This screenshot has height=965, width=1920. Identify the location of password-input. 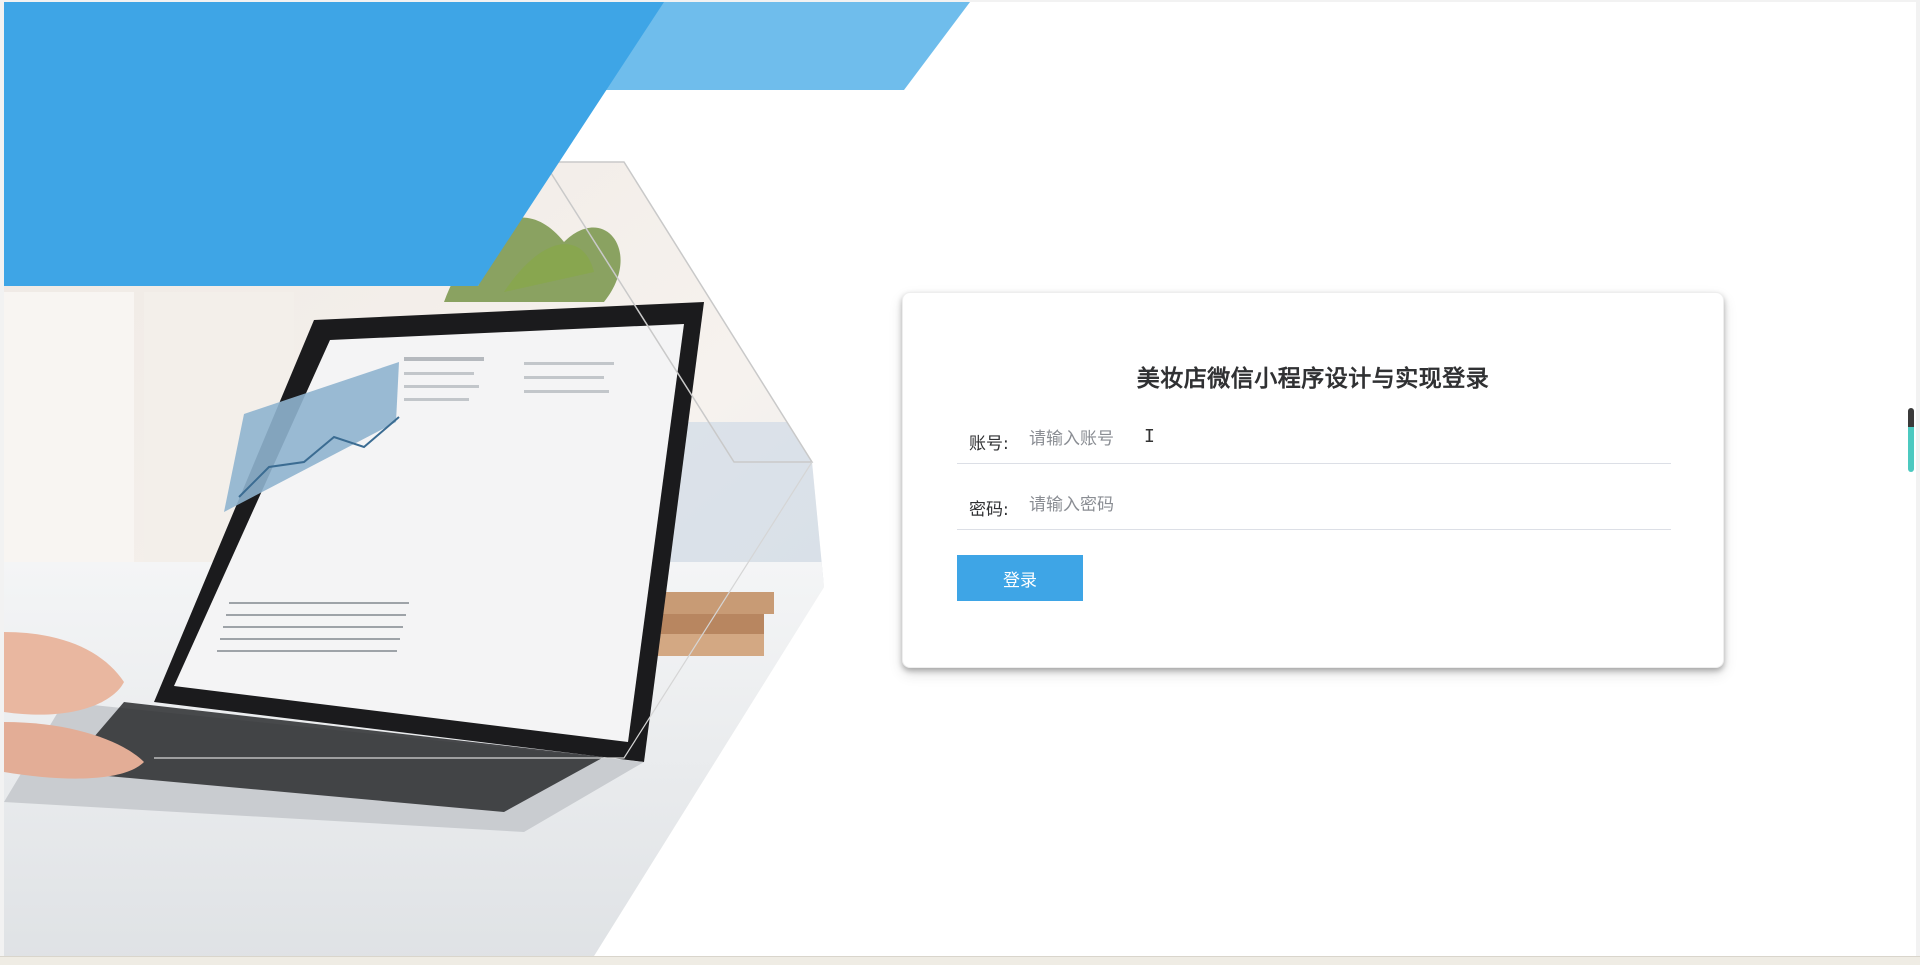
(1329, 505).